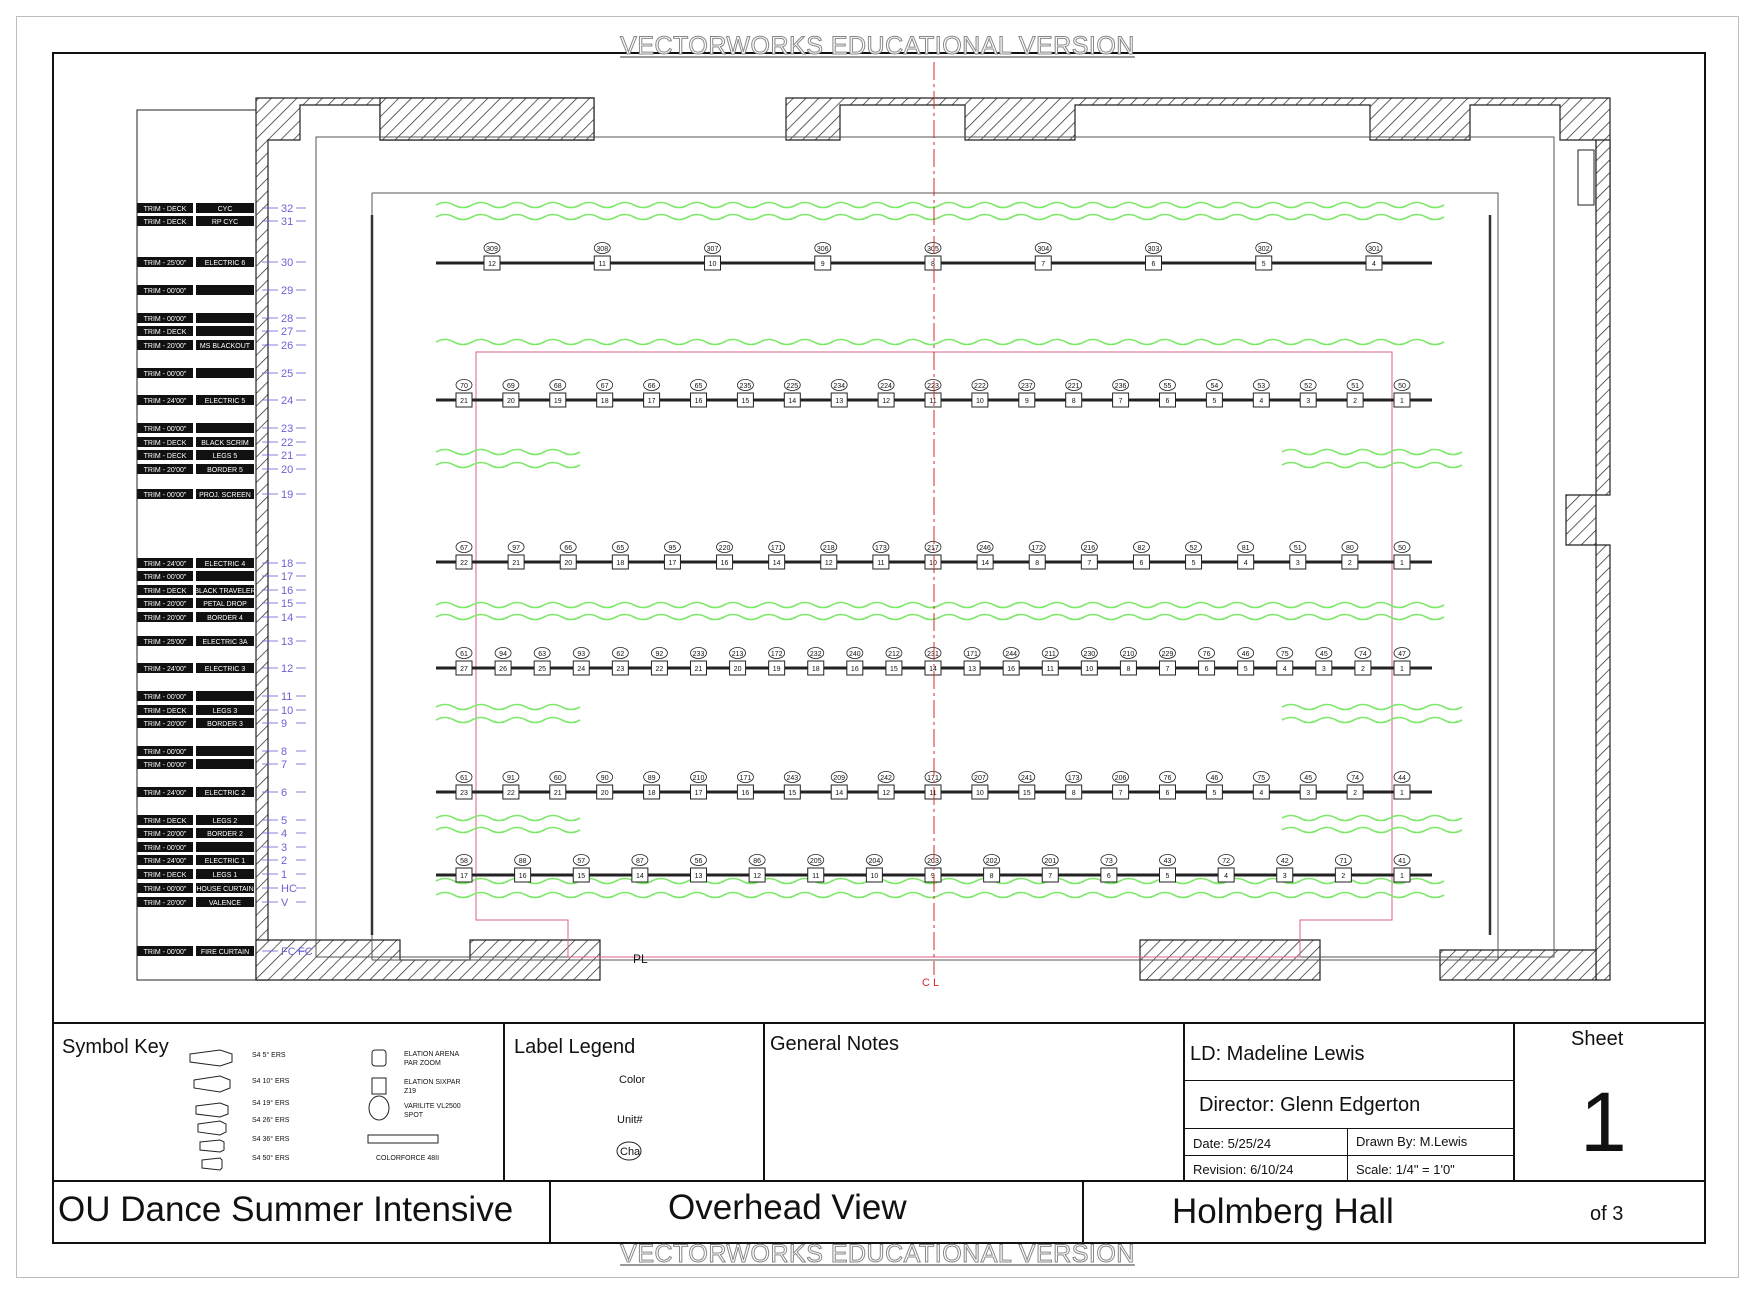 The height and width of the screenshot is (1299, 1755). Describe the element at coordinates (1246, 654) in the screenshot. I see `fixture-channel: 46` at that location.